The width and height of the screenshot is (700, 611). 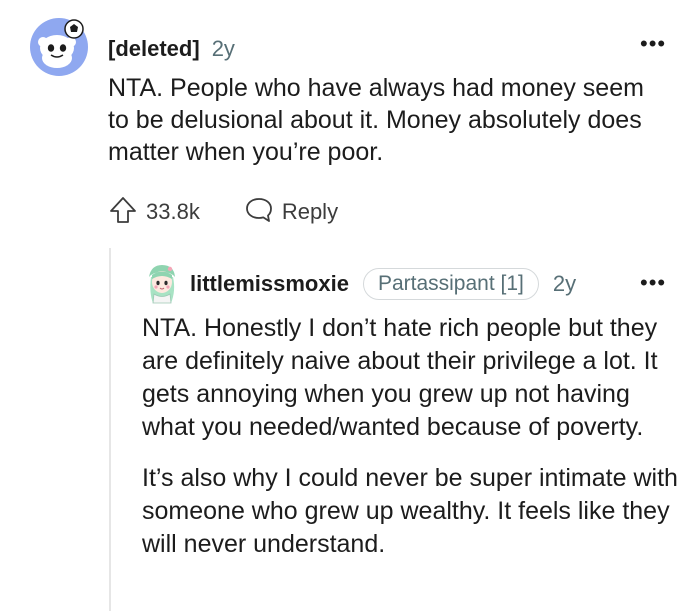 What do you see at coordinates (110, 429) in the screenshot?
I see `thread-line` at bounding box center [110, 429].